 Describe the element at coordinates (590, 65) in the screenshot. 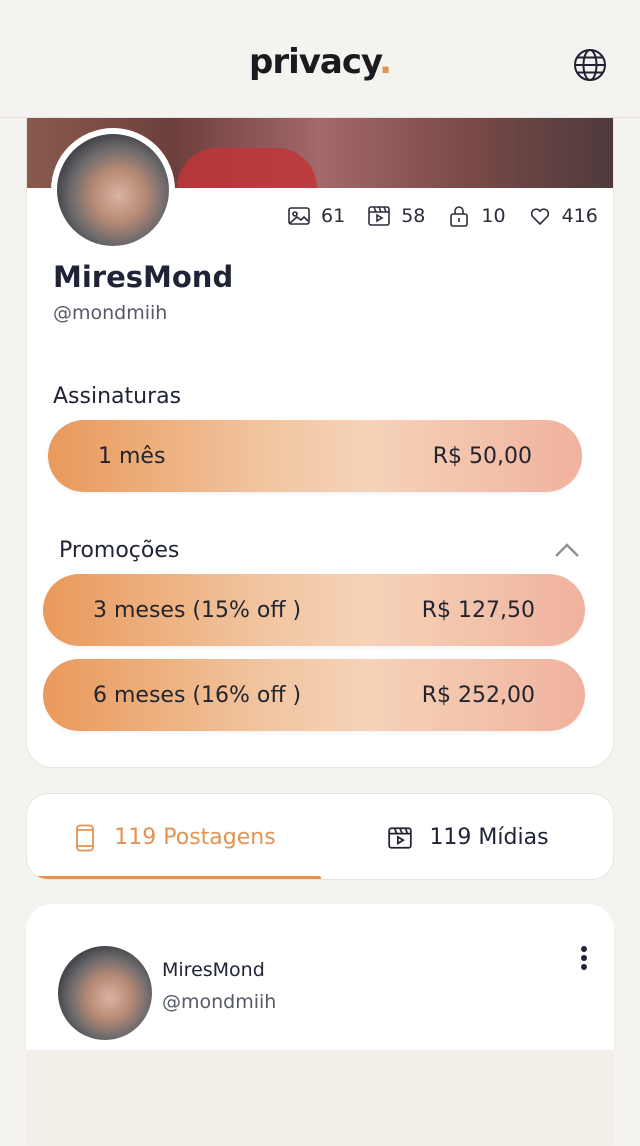

I see `globe-icon` at that location.